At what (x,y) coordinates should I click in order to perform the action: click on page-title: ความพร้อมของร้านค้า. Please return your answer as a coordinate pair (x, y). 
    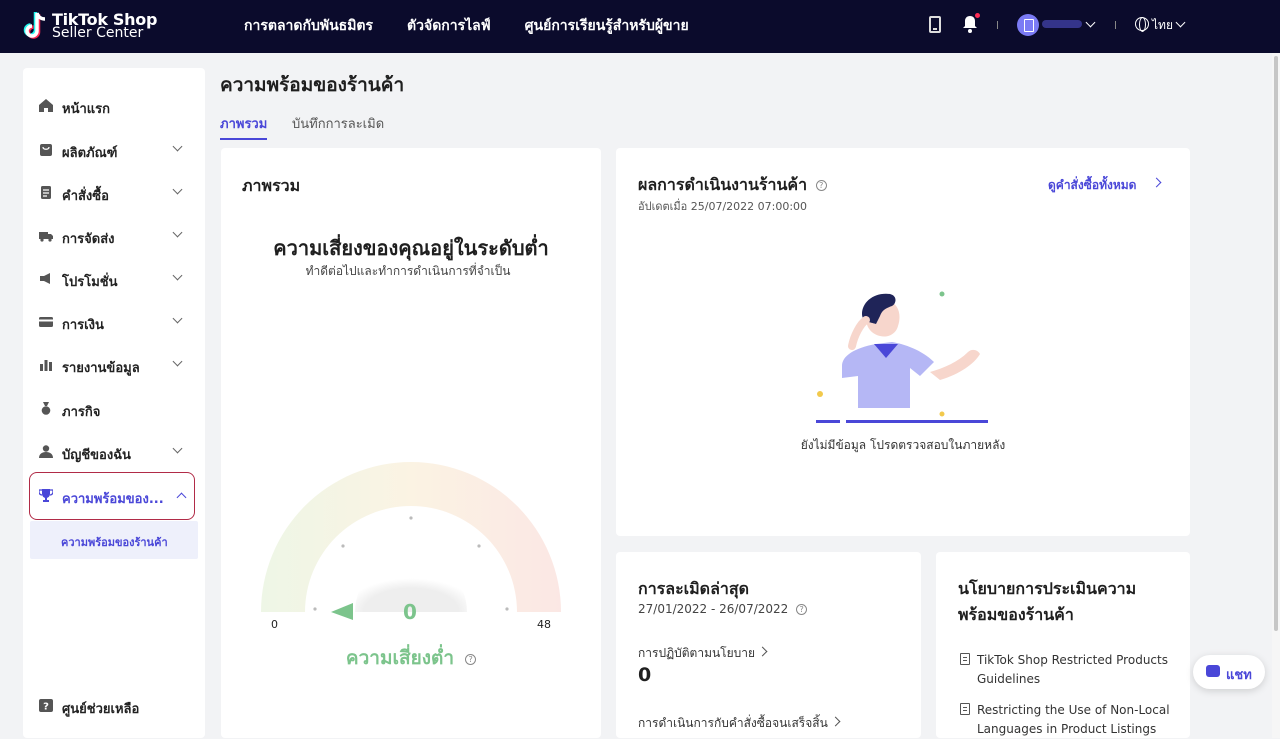
    Looking at the image, I should click on (312, 85).